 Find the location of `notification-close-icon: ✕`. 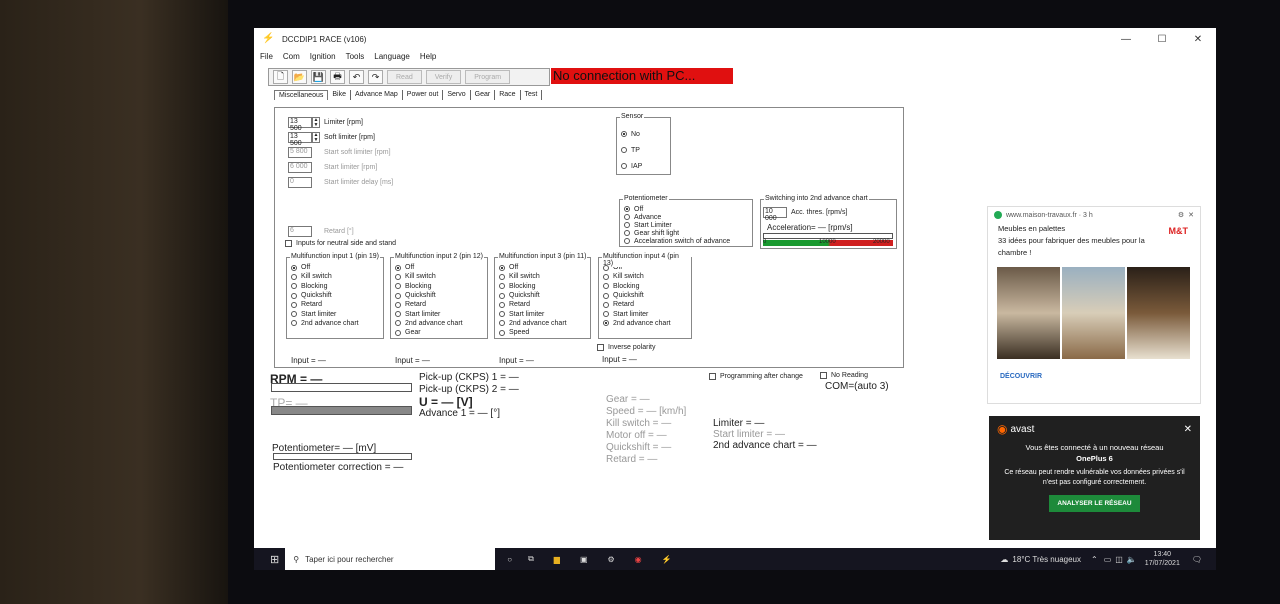

notification-close-icon: ✕ is located at coordinates (1191, 215).